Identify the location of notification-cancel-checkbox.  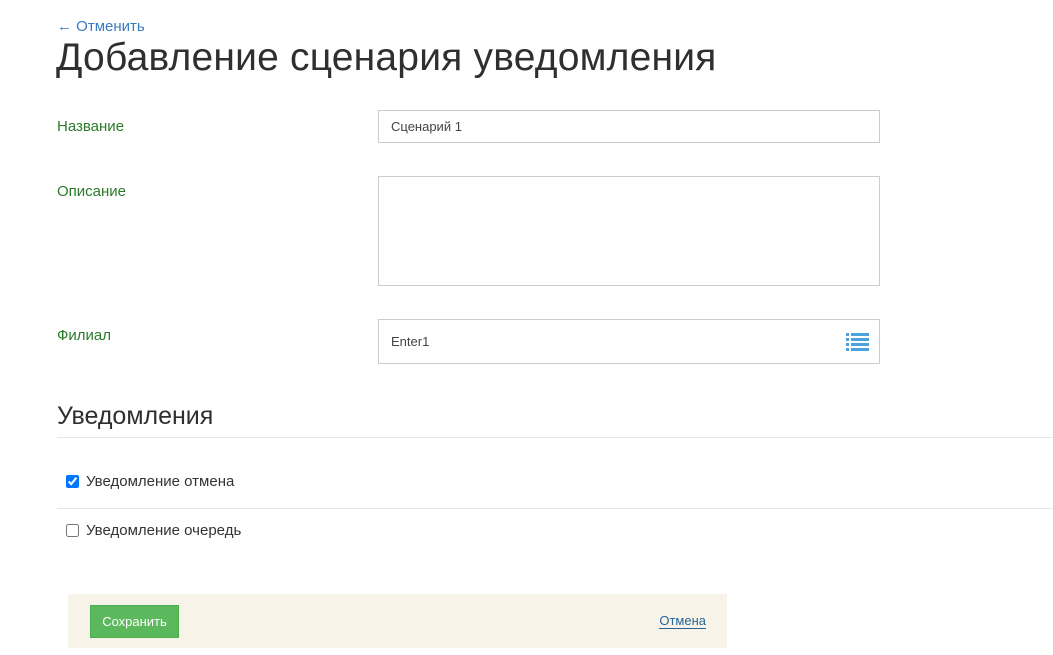
(72, 481).